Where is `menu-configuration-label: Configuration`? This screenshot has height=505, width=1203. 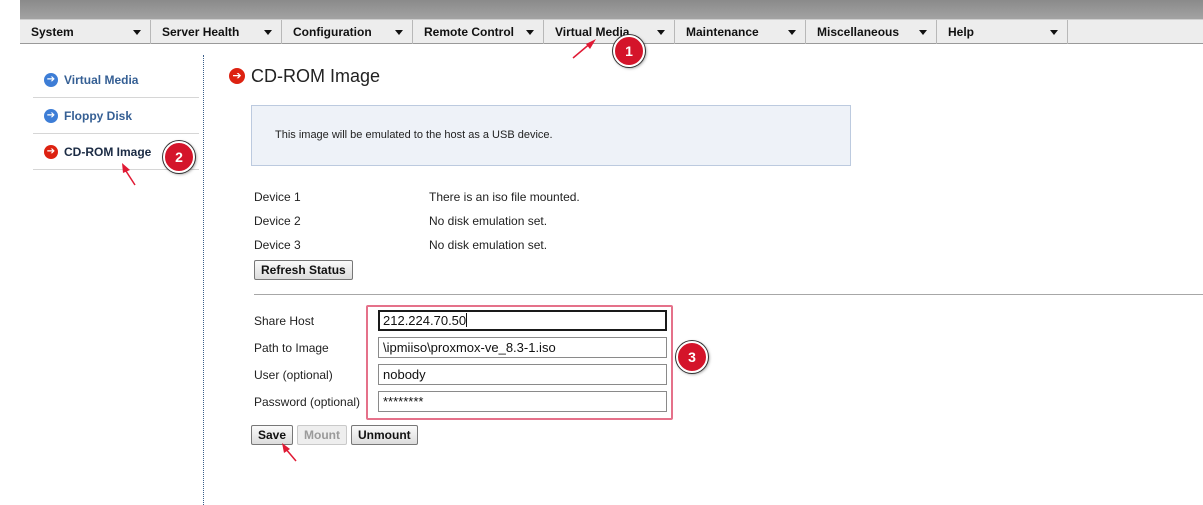 menu-configuration-label: Configuration is located at coordinates (332, 32).